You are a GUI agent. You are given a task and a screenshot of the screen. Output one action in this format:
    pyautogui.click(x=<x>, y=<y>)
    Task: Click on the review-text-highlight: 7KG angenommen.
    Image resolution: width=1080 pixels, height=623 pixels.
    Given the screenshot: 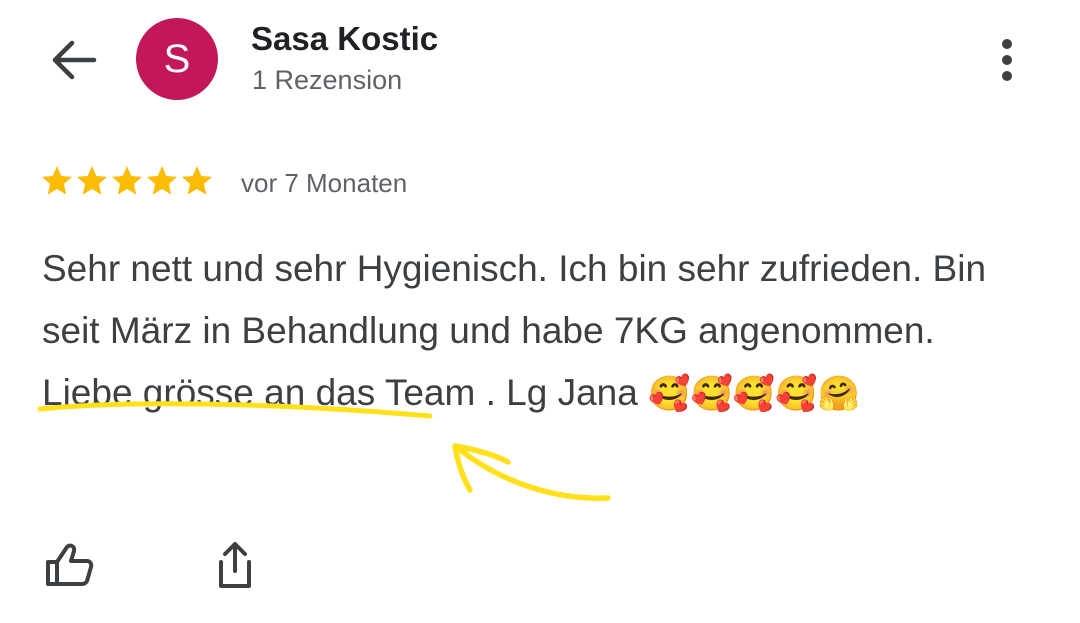 What is the action you would take?
    pyautogui.click(x=774, y=330)
    